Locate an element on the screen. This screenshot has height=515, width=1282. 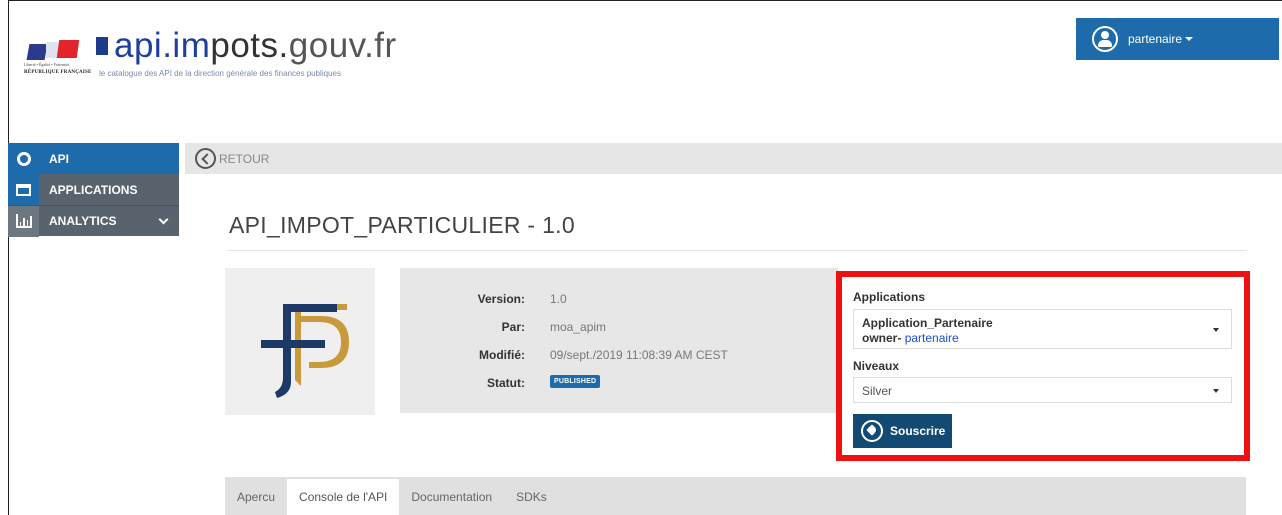
sidebar-item-label: APPLICATIONS is located at coordinates (93, 189).